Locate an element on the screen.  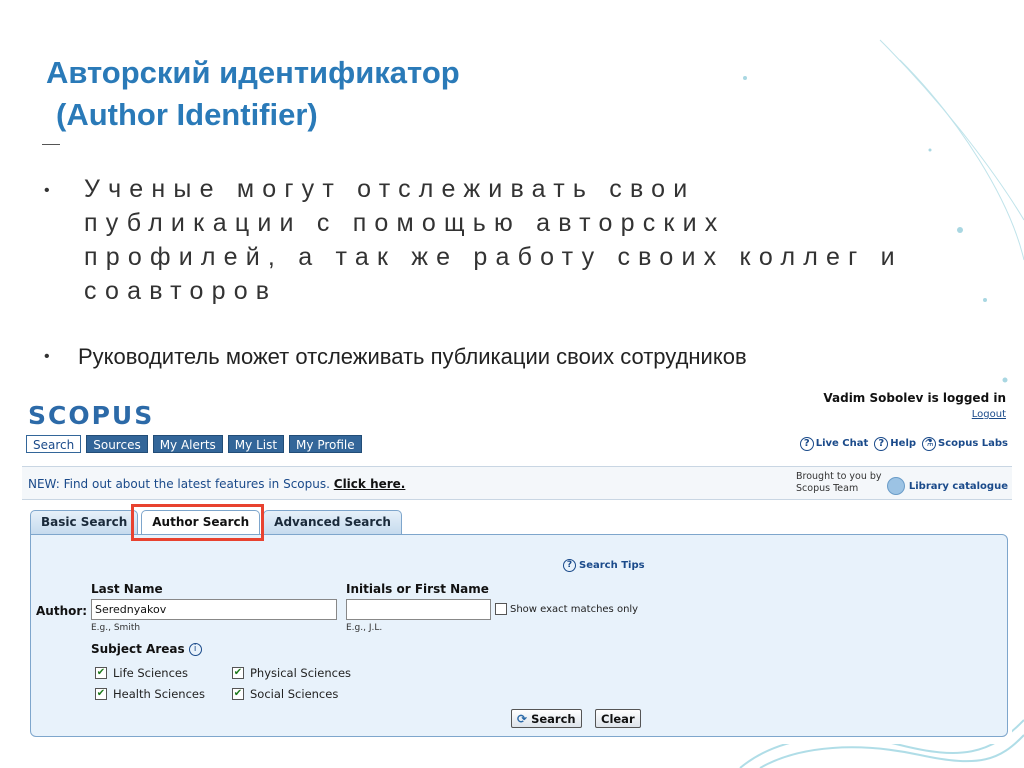
subject-area-physical-sciences: ✔ Physical Sciences is located at coordinates (291, 673).